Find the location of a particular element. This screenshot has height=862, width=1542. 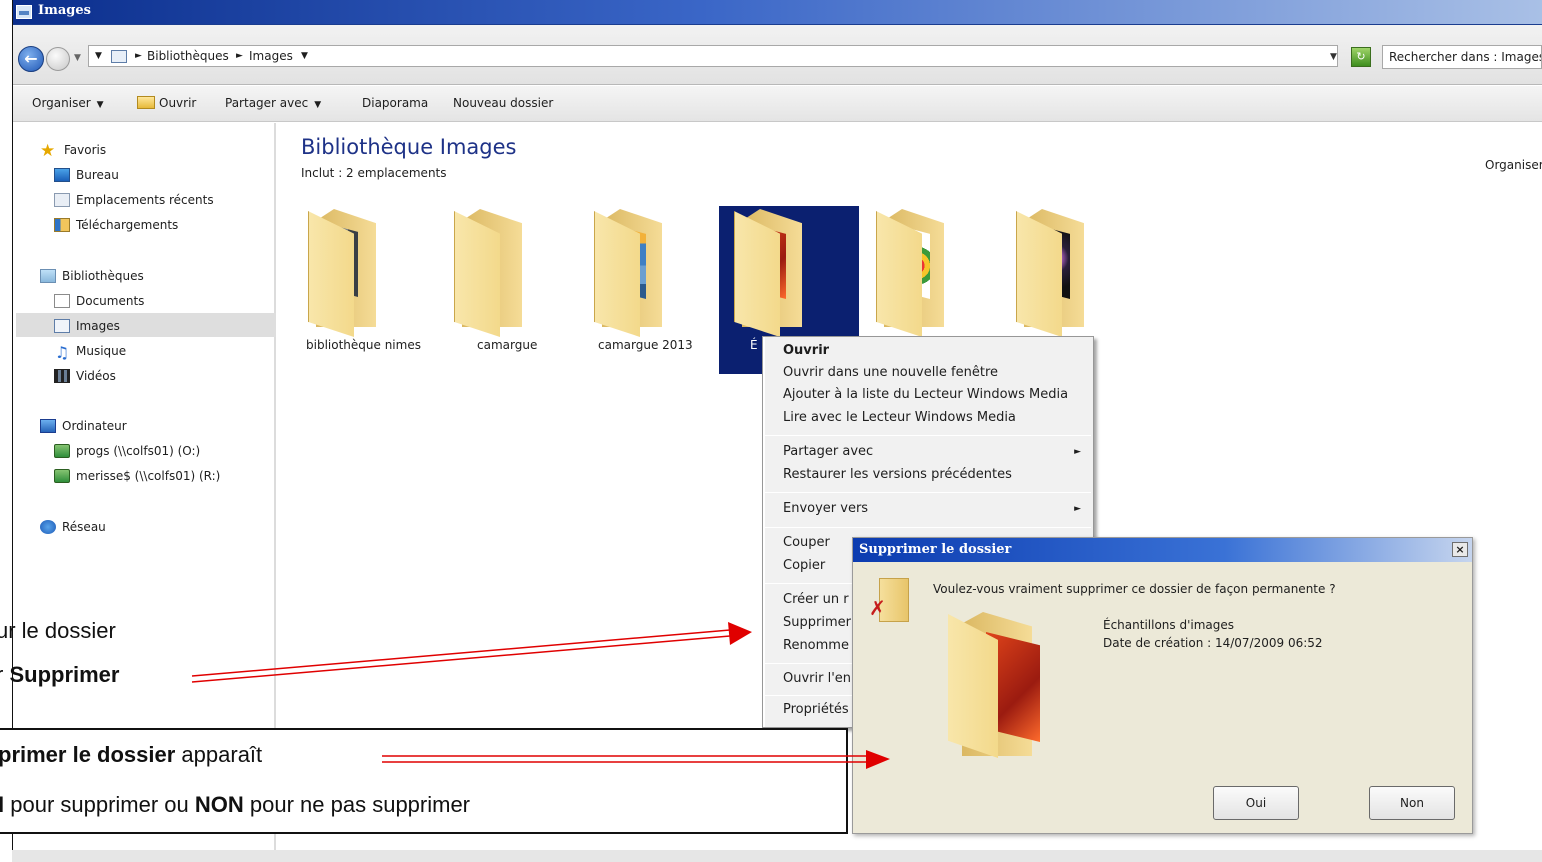

folder-label: bibliothèque nimes is located at coordinates (363, 345).